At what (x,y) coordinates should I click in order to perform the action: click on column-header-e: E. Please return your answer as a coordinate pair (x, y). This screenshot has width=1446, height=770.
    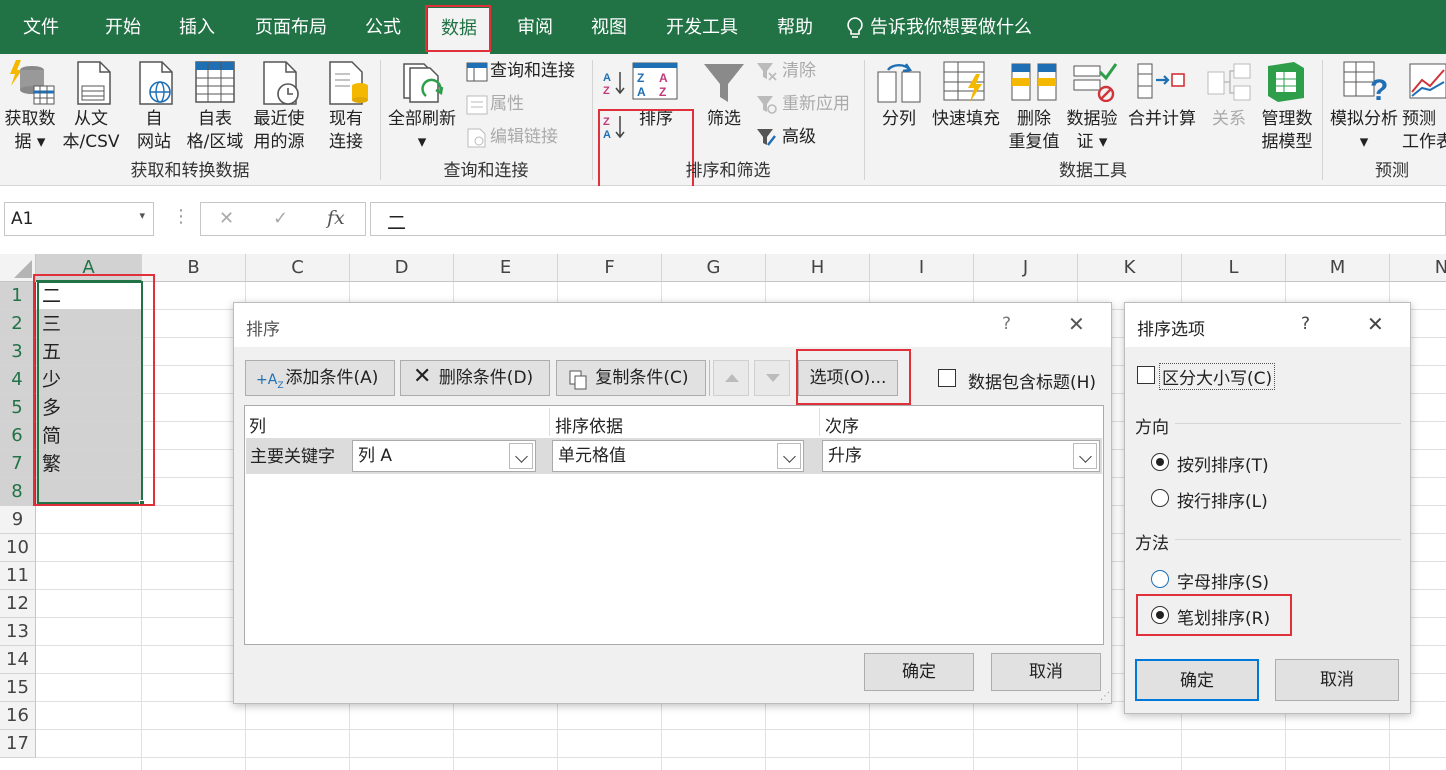
    Looking at the image, I should click on (506, 268).